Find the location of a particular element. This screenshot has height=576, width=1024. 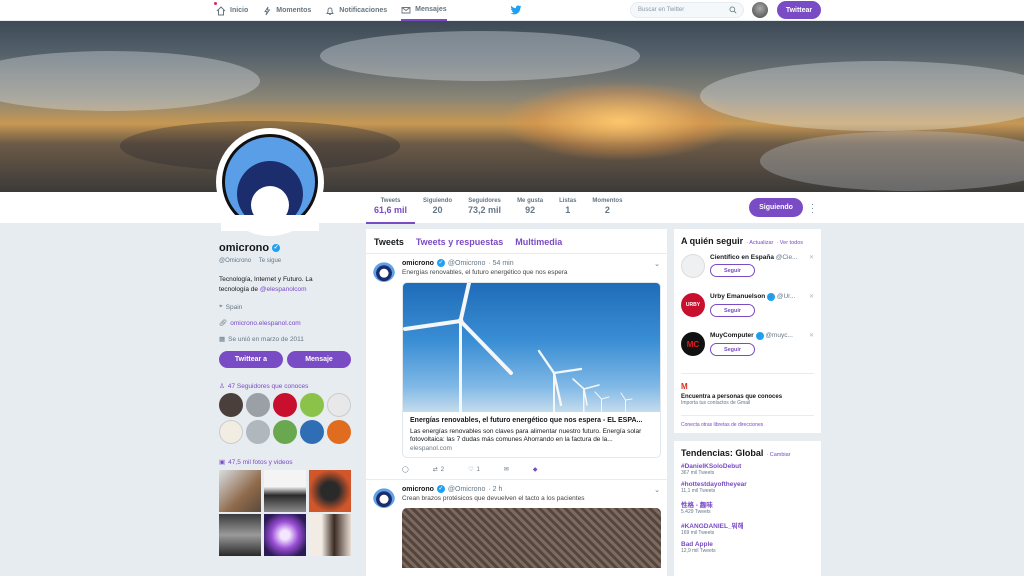

stat-value: 20 is located at coordinates (437, 210).